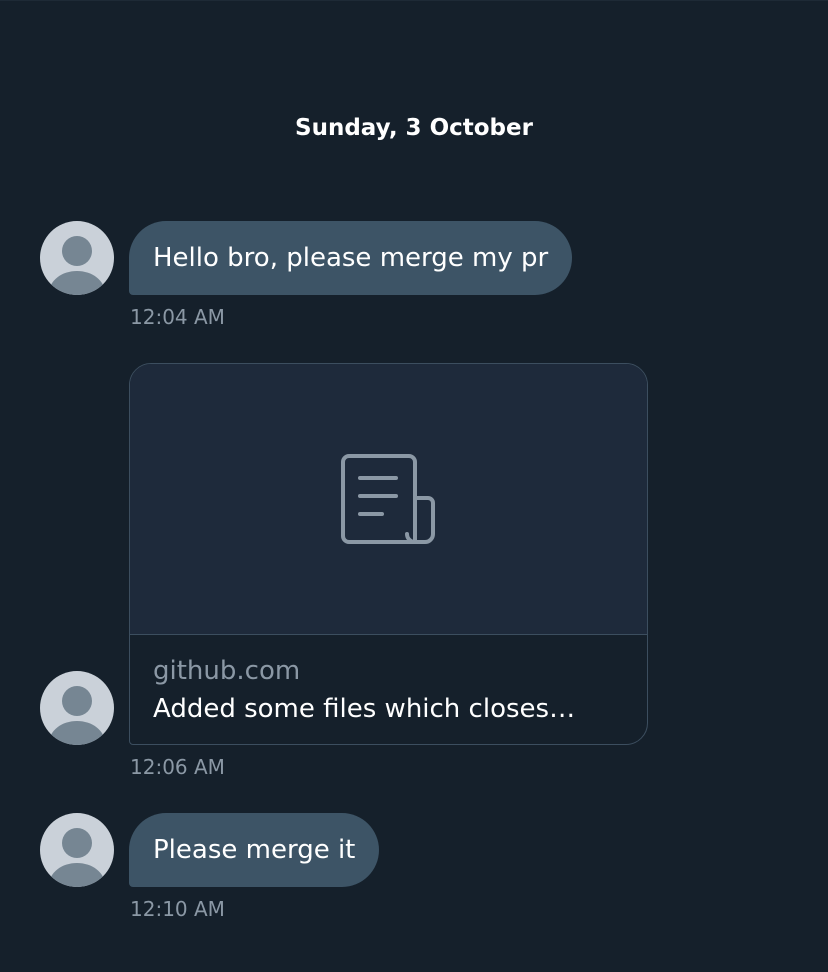  Describe the element at coordinates (351, 258) in the screenshot. I see `message-bubble: Hello bro, please merge my pr` at that location.